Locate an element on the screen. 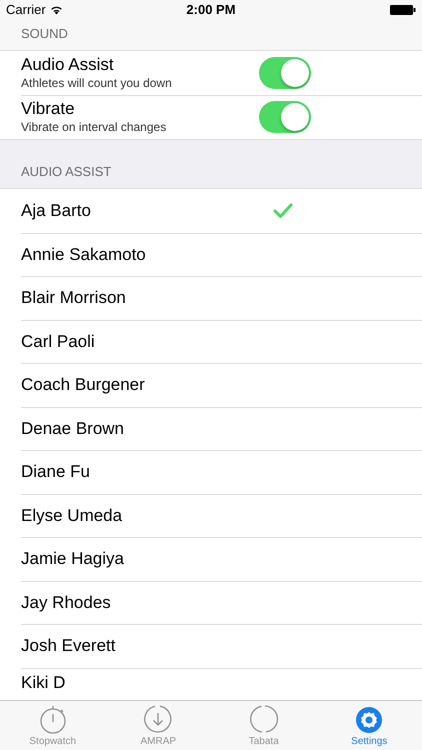  stopwatch-icon is located at coordinates (52, 719).